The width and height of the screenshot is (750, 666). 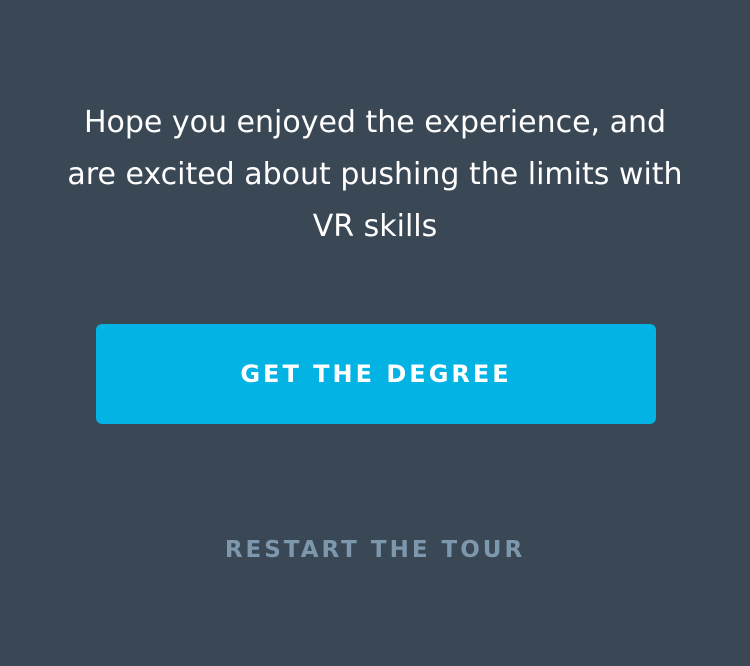 What do you see at coordinates (376, 374) in the screenshot?
I see `get-the-degree-button: GET THE DEGREE` at bounding box center [376, 374].